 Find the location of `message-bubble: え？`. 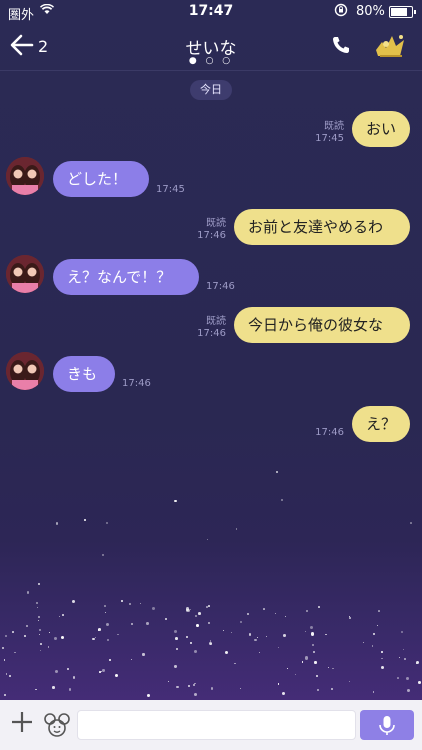

message-bubble: え？ is located at coordinates (381, 424).